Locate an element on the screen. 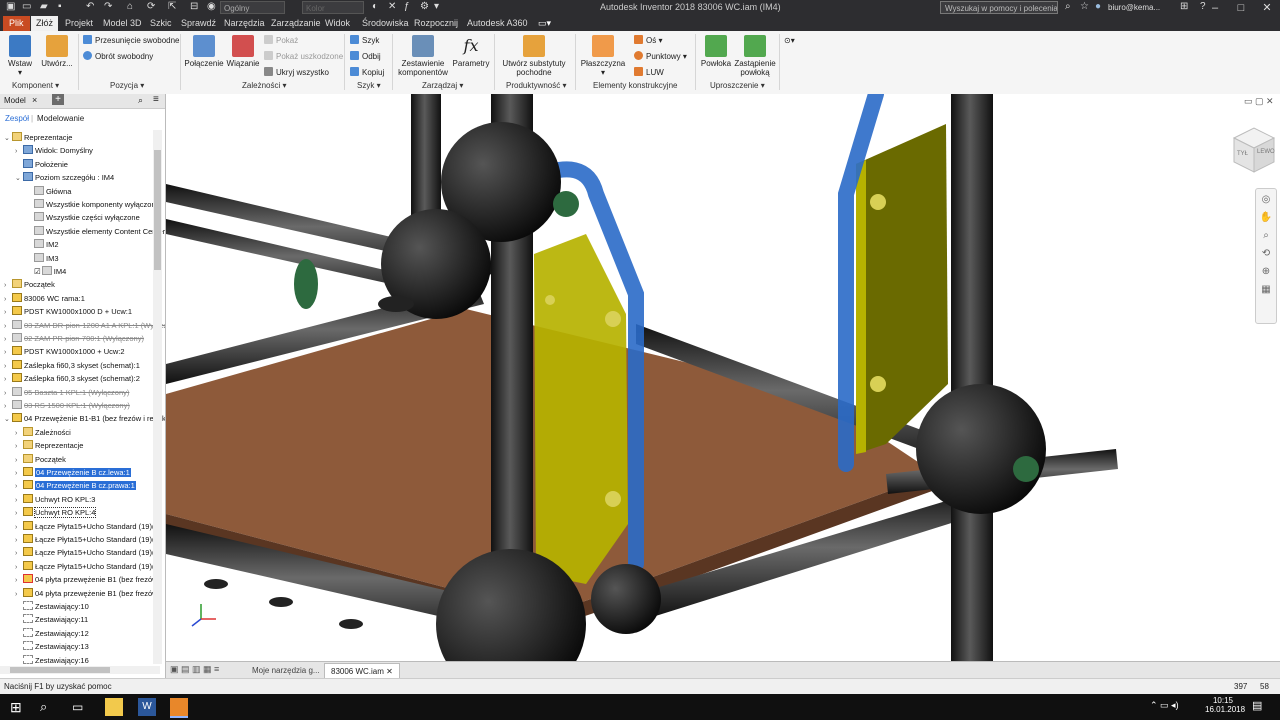 The height and width of the screenshot is (720, 1280). search-icon: ⌕ is located at coordinates (1070, 7).